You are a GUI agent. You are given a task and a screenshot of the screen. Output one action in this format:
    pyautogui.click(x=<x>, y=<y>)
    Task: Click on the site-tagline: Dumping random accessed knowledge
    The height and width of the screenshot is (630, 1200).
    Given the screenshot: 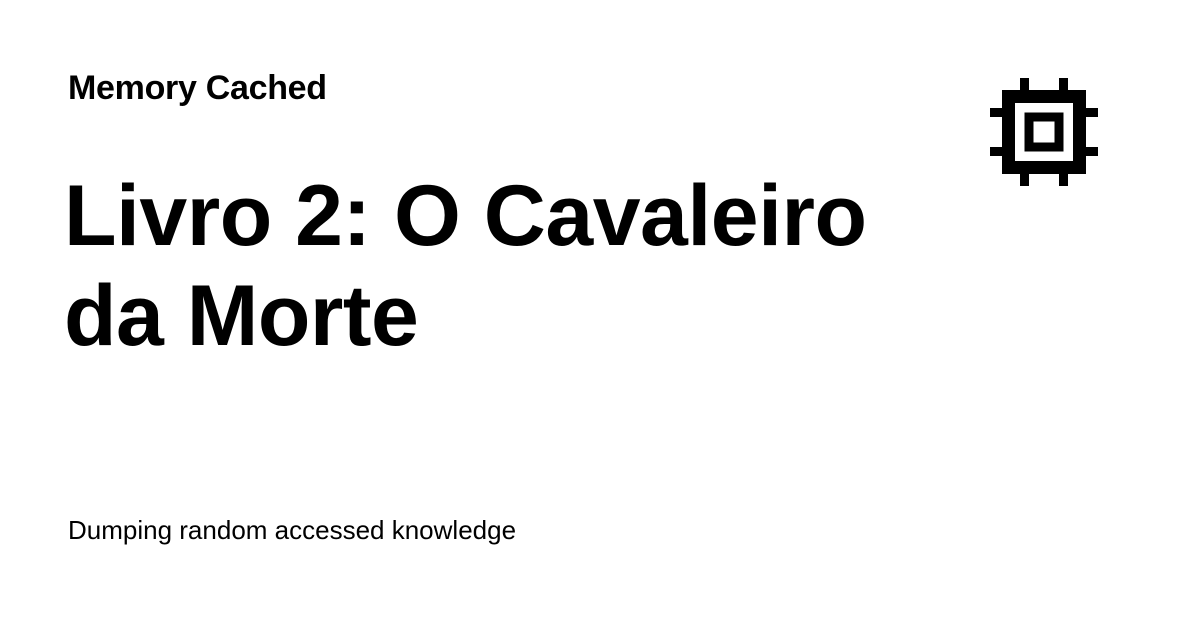 What is the action you would take?
    pyautogui.click(x=292, y=530)
    